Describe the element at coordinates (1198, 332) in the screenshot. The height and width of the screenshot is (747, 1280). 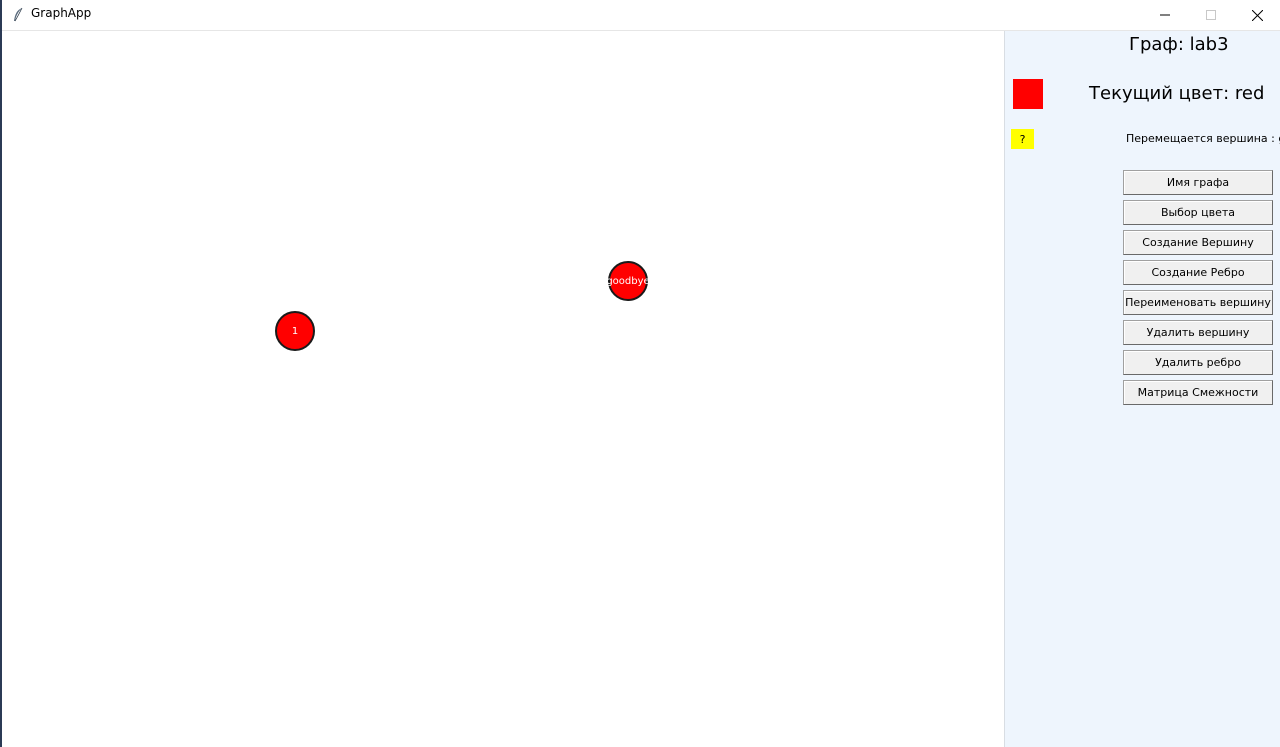
I see `delete-vertex-button: Удалить вершину` at that location.